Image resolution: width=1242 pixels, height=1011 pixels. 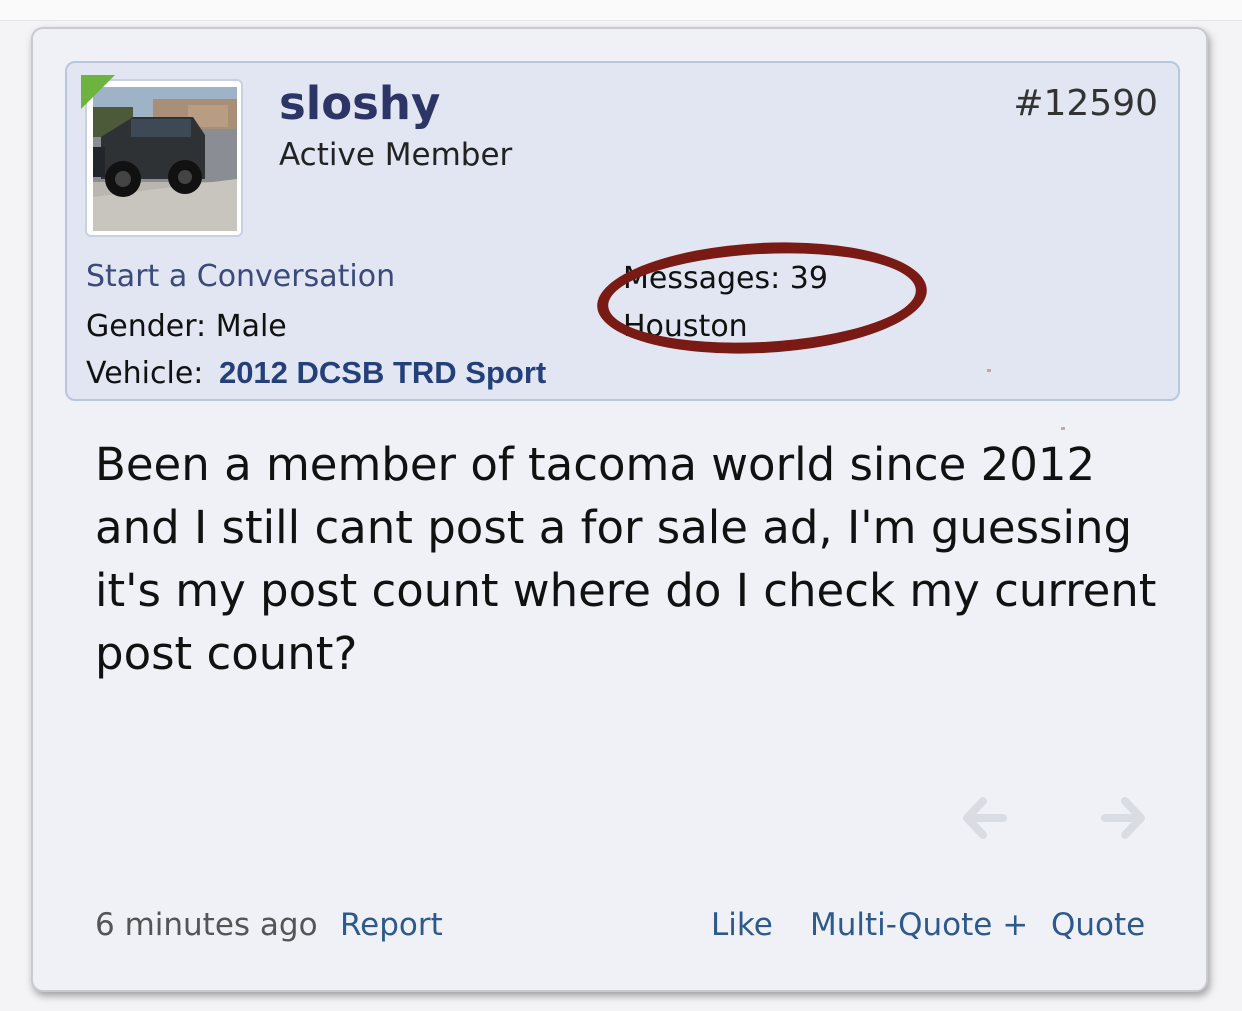 I want to click on like-link: Like, so click(x=742, y=925).